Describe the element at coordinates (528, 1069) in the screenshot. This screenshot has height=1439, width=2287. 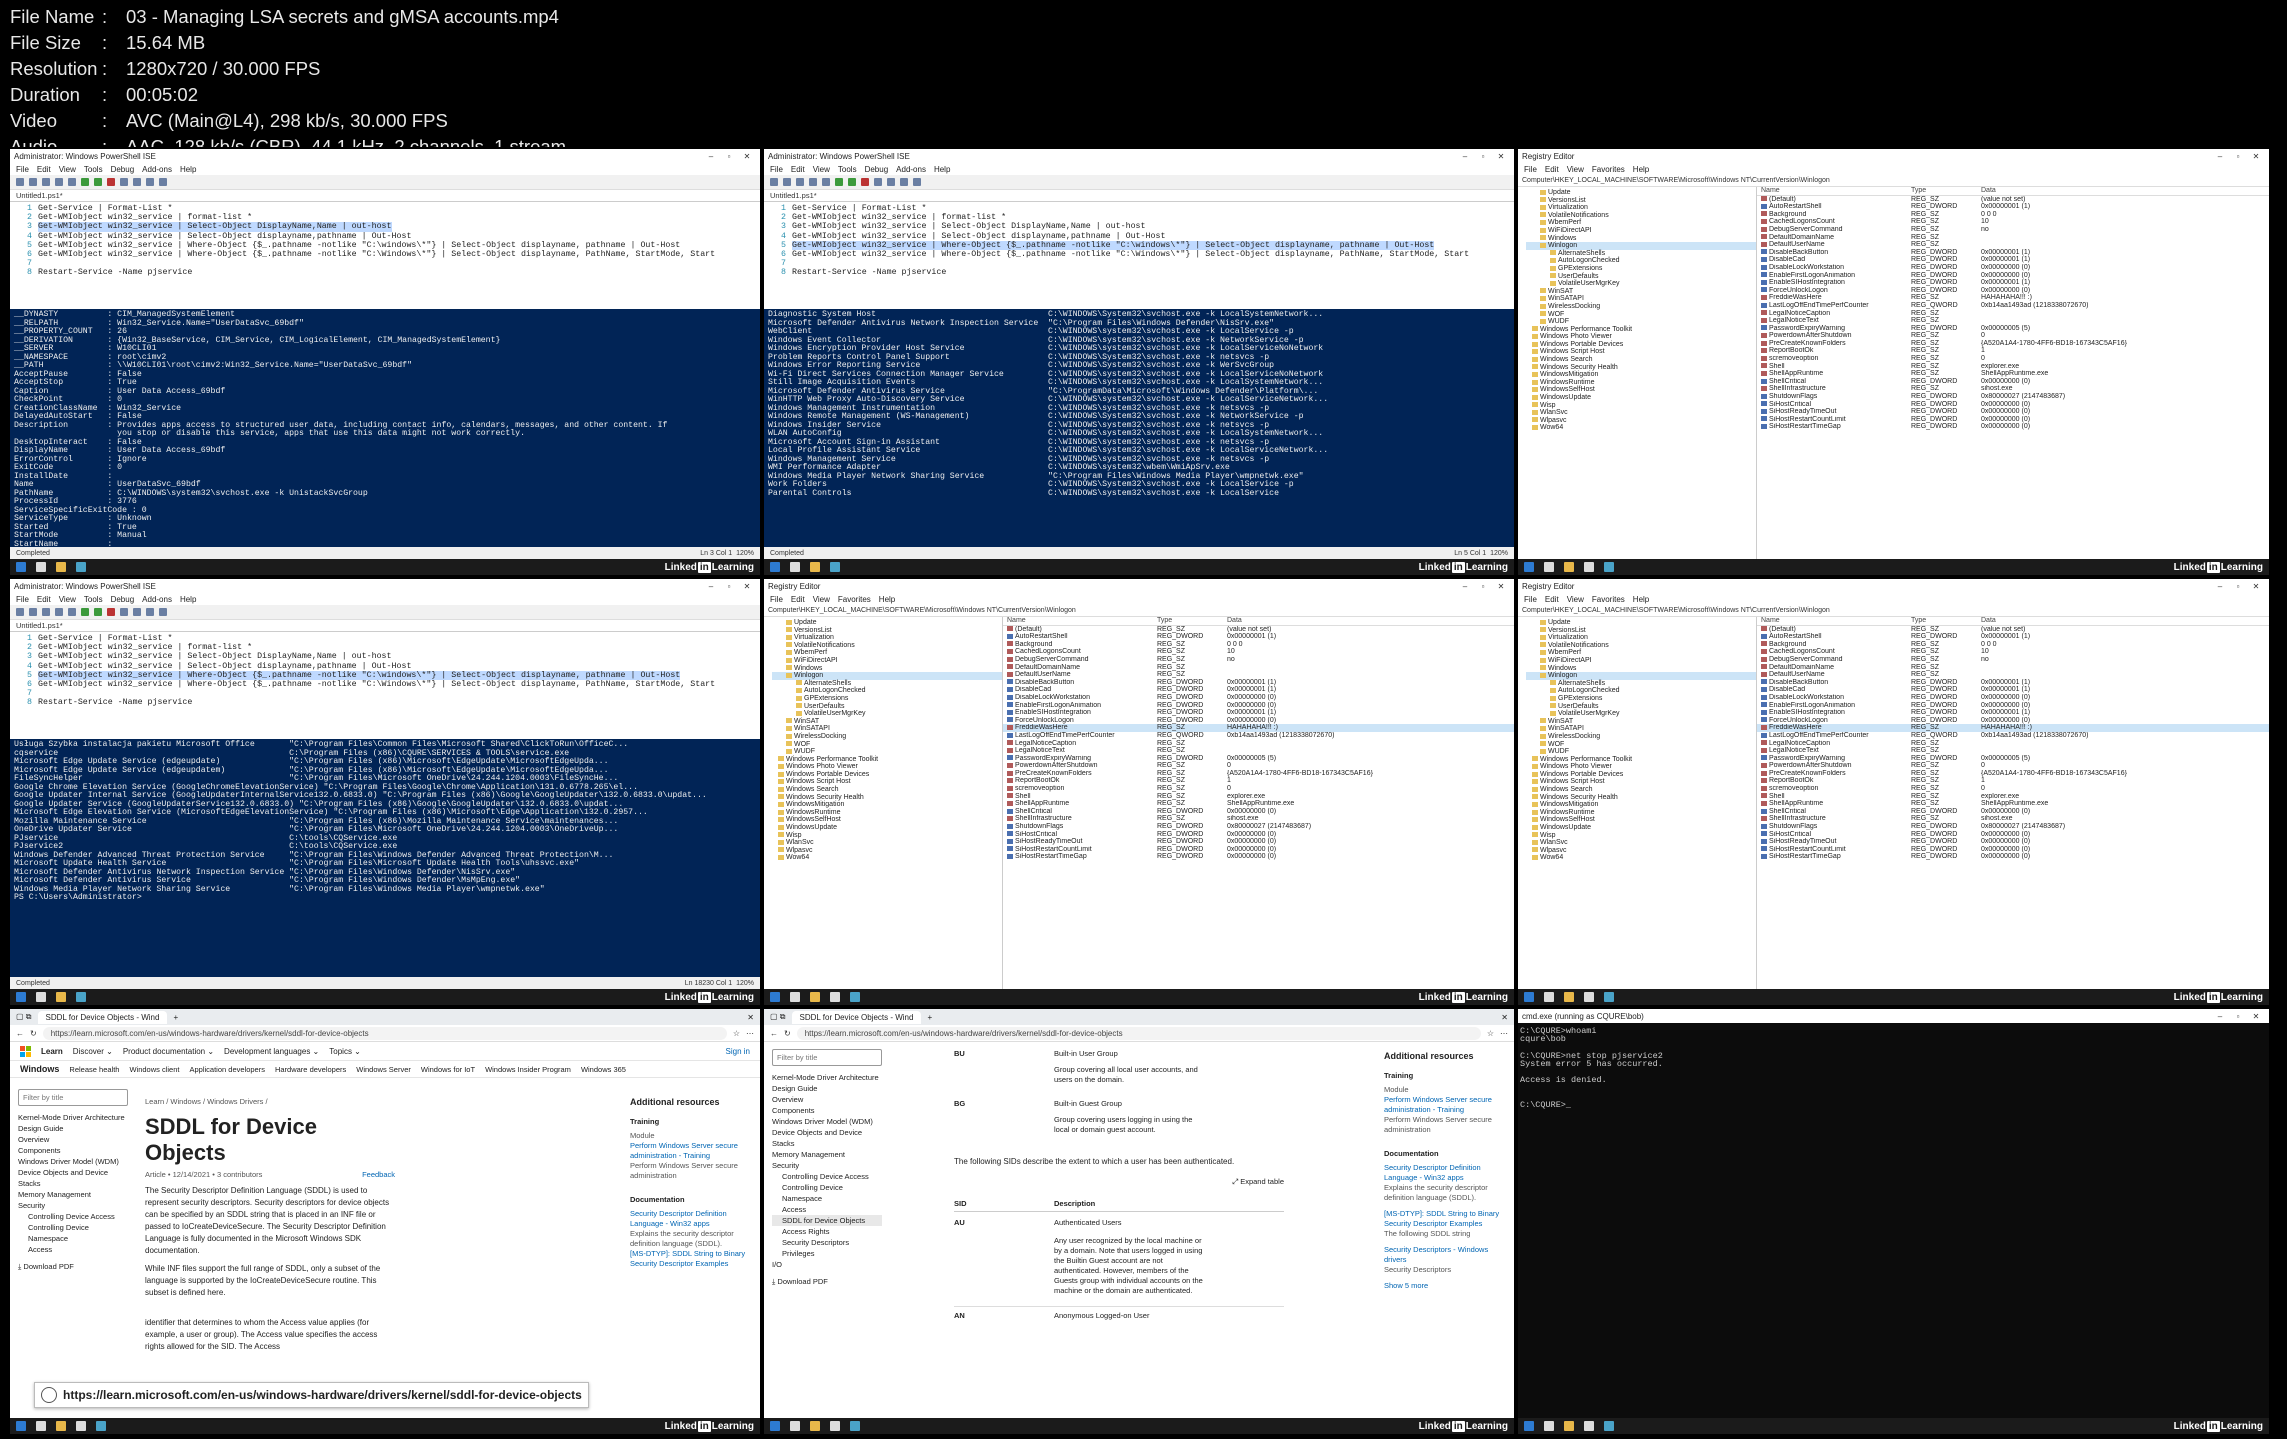
I see `subnav-item: Windows Insider Program` at that location.